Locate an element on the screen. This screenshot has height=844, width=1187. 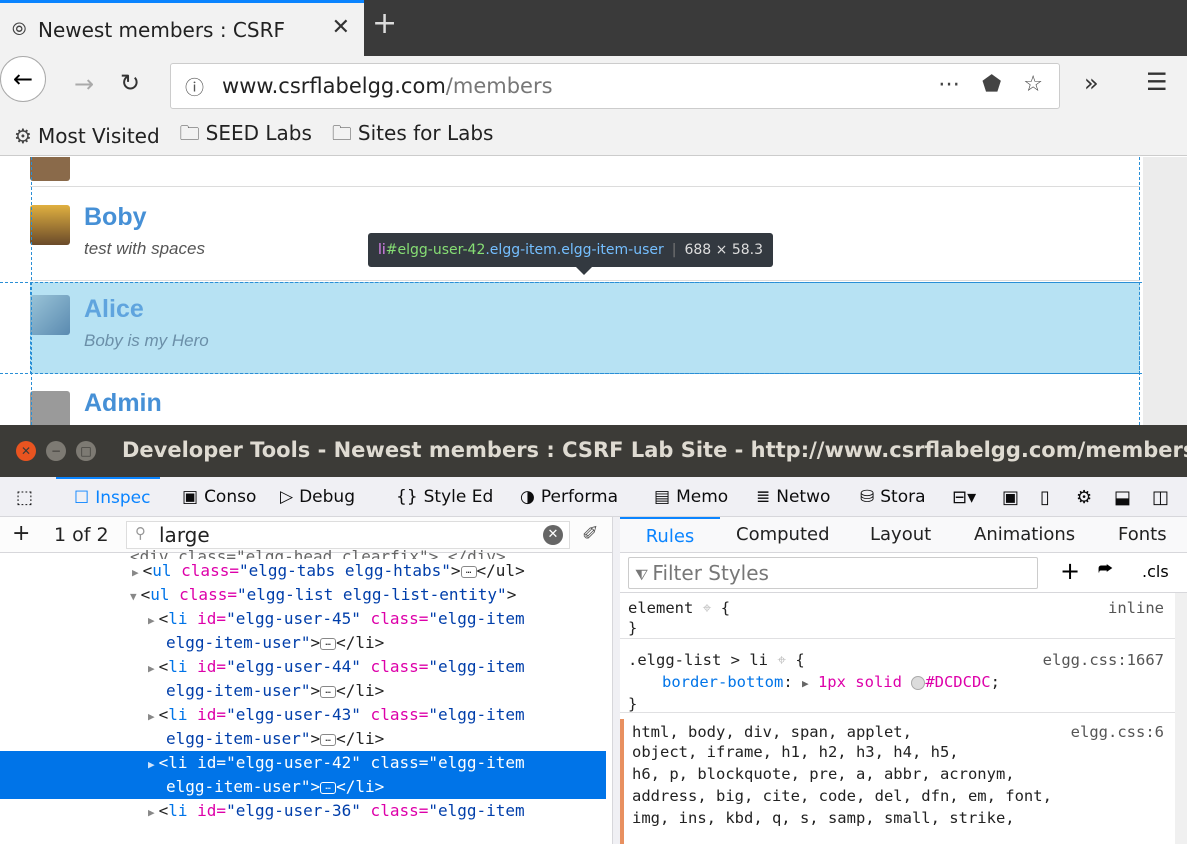
css-declaration: border-bottom: ▶ 1px solid #DCDCDC; is located at coordinates (898, 682).